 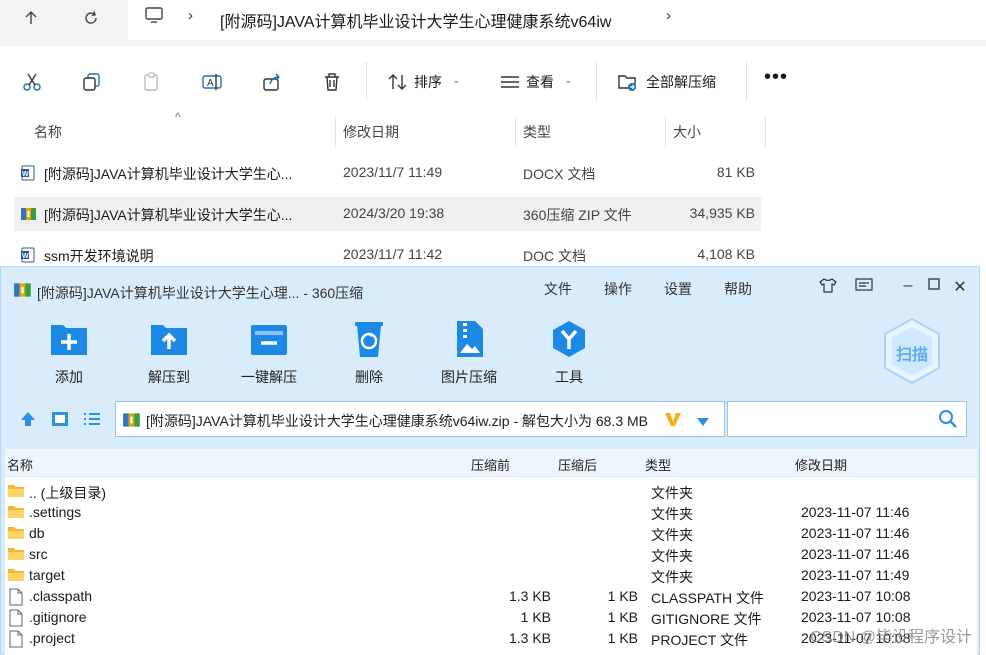 I want to click on sort-button: 排序 ⌄, so click(x=426, y=81).